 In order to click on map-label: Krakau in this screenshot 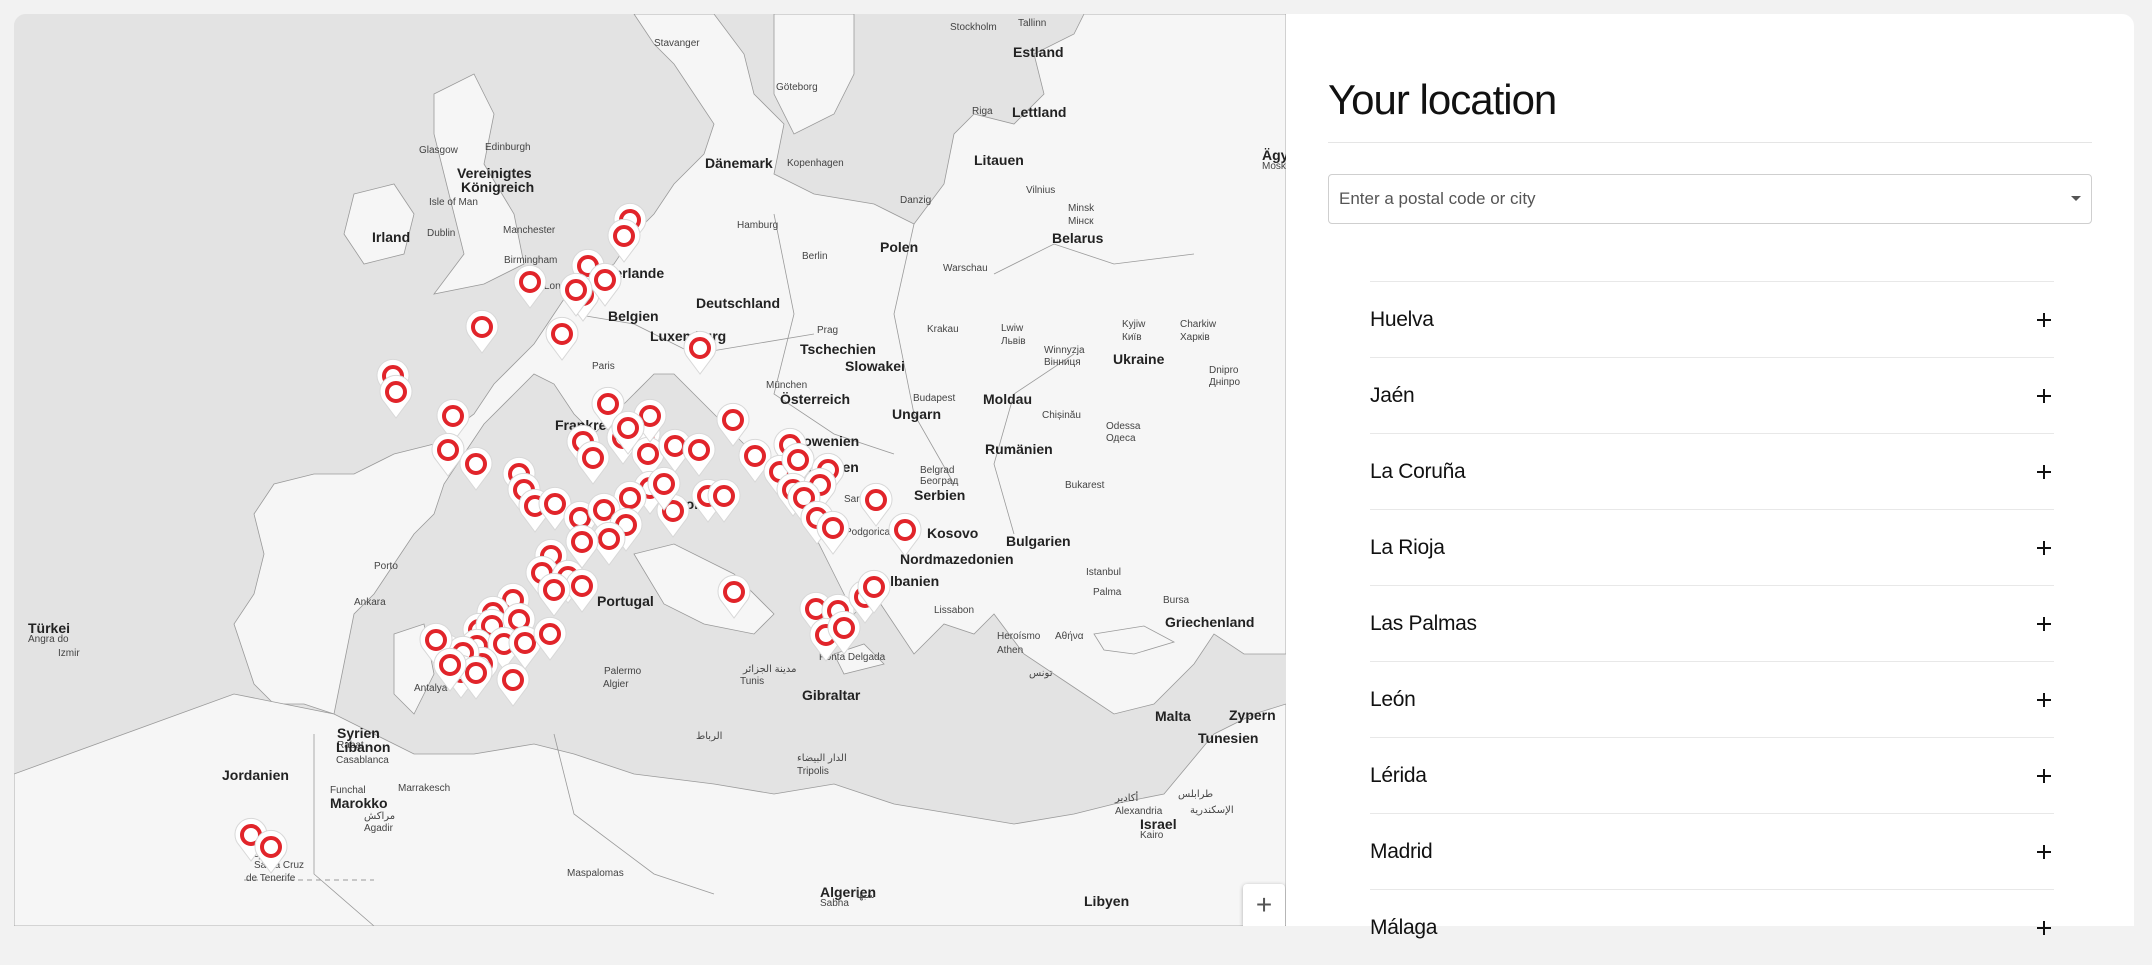, I will do `click(943, 329)`.